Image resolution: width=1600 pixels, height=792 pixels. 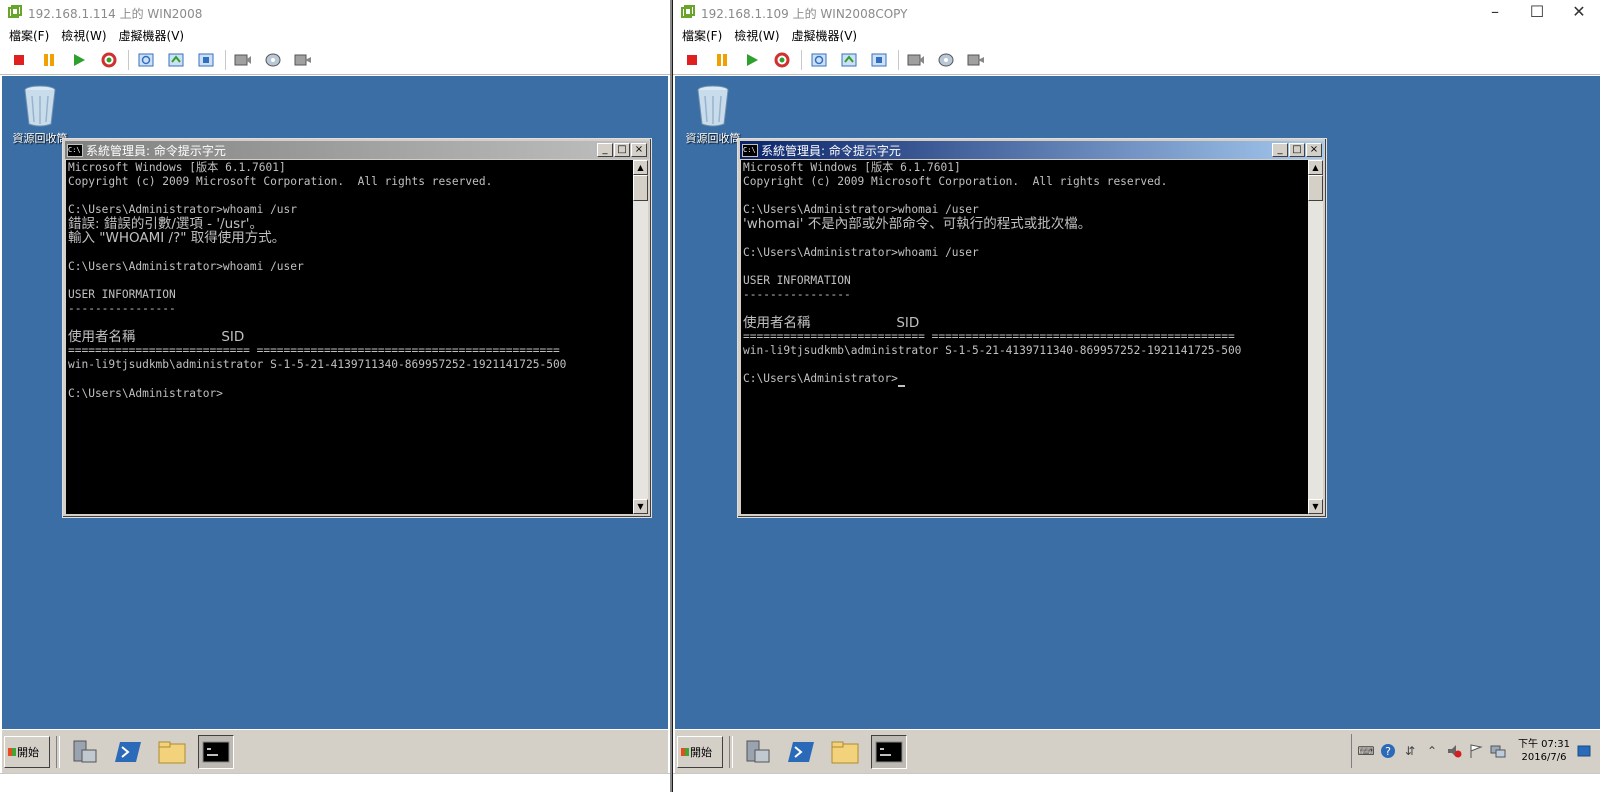 I want to click on volume-muted-icon, so click(x=1454, y=751).